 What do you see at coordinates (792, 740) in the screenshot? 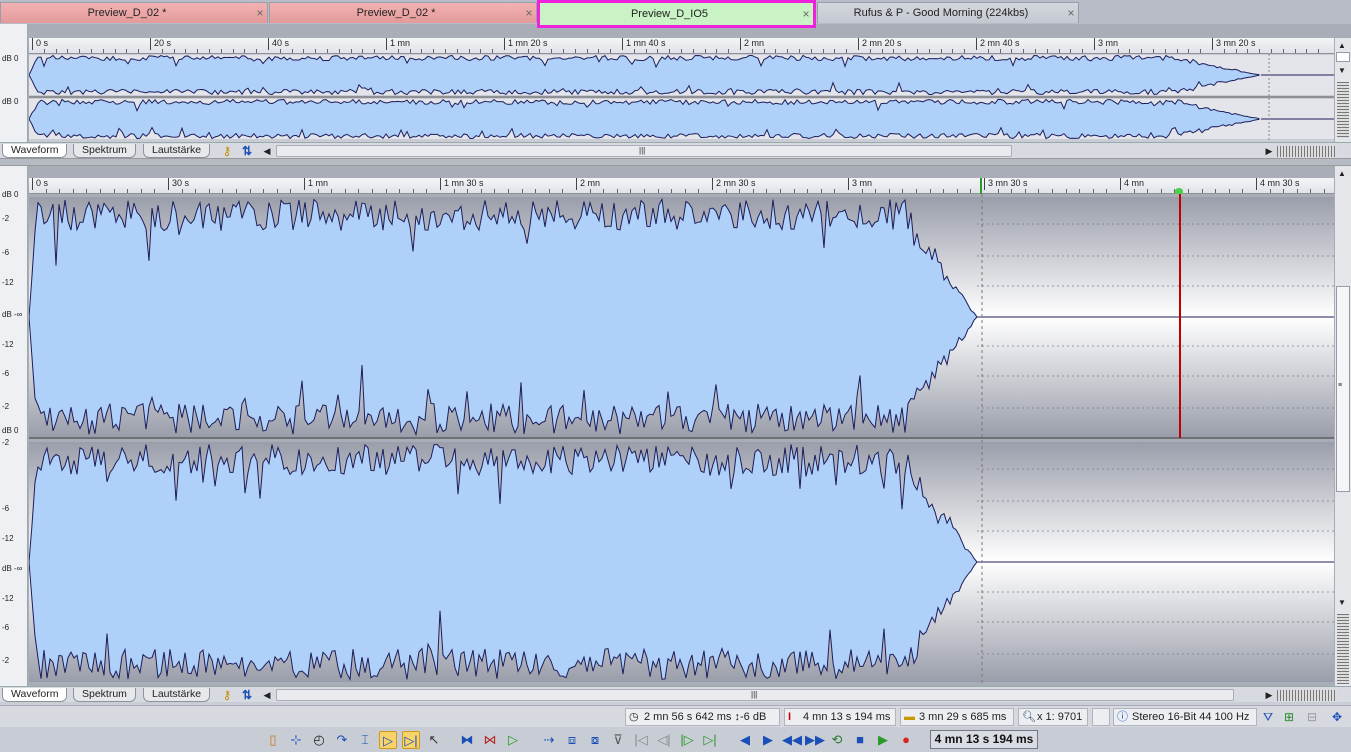
I see `fast-rewind-icon: ◀◀` at bounding box center [792, 740].